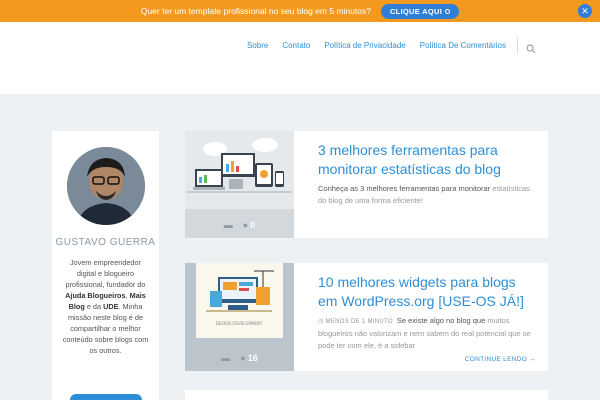 Image resolution: width=600 pixels, height=400 pixels. Describe the element at coordinates (463, 45) in the screenshot. I see `nav-item-comentarios: Política De Comentários` at that location.